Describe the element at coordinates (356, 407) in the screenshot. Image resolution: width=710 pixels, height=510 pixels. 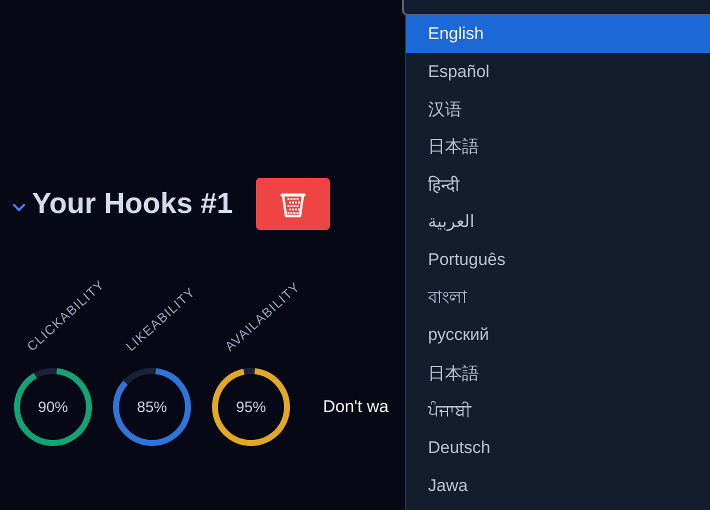
I see `note-text: Don't wa` at that location.